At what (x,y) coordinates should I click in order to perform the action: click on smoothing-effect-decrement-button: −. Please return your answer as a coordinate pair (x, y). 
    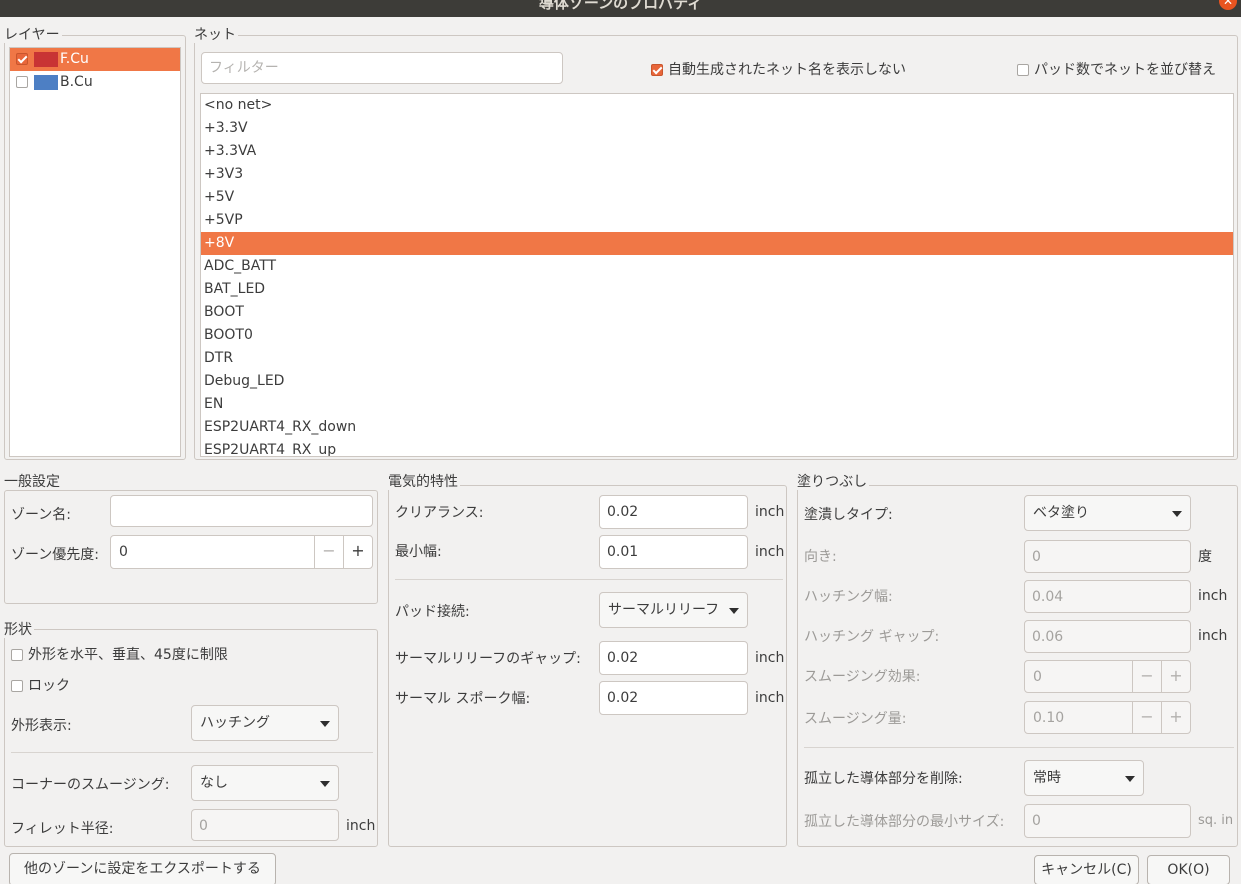
    Looking at the image, I should click on (1146, 676).